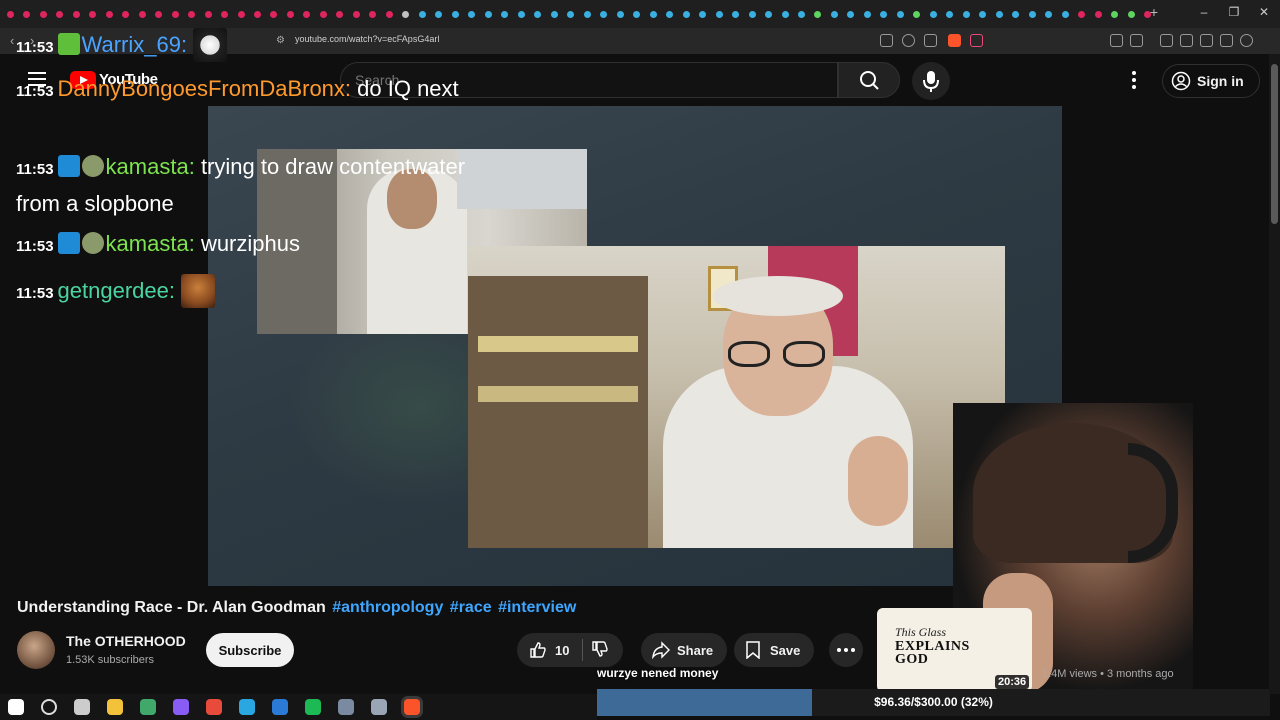  Describe the element at coordinates (113, 290) in the screenshot. I see `chat-username: getngerdee` at that location.